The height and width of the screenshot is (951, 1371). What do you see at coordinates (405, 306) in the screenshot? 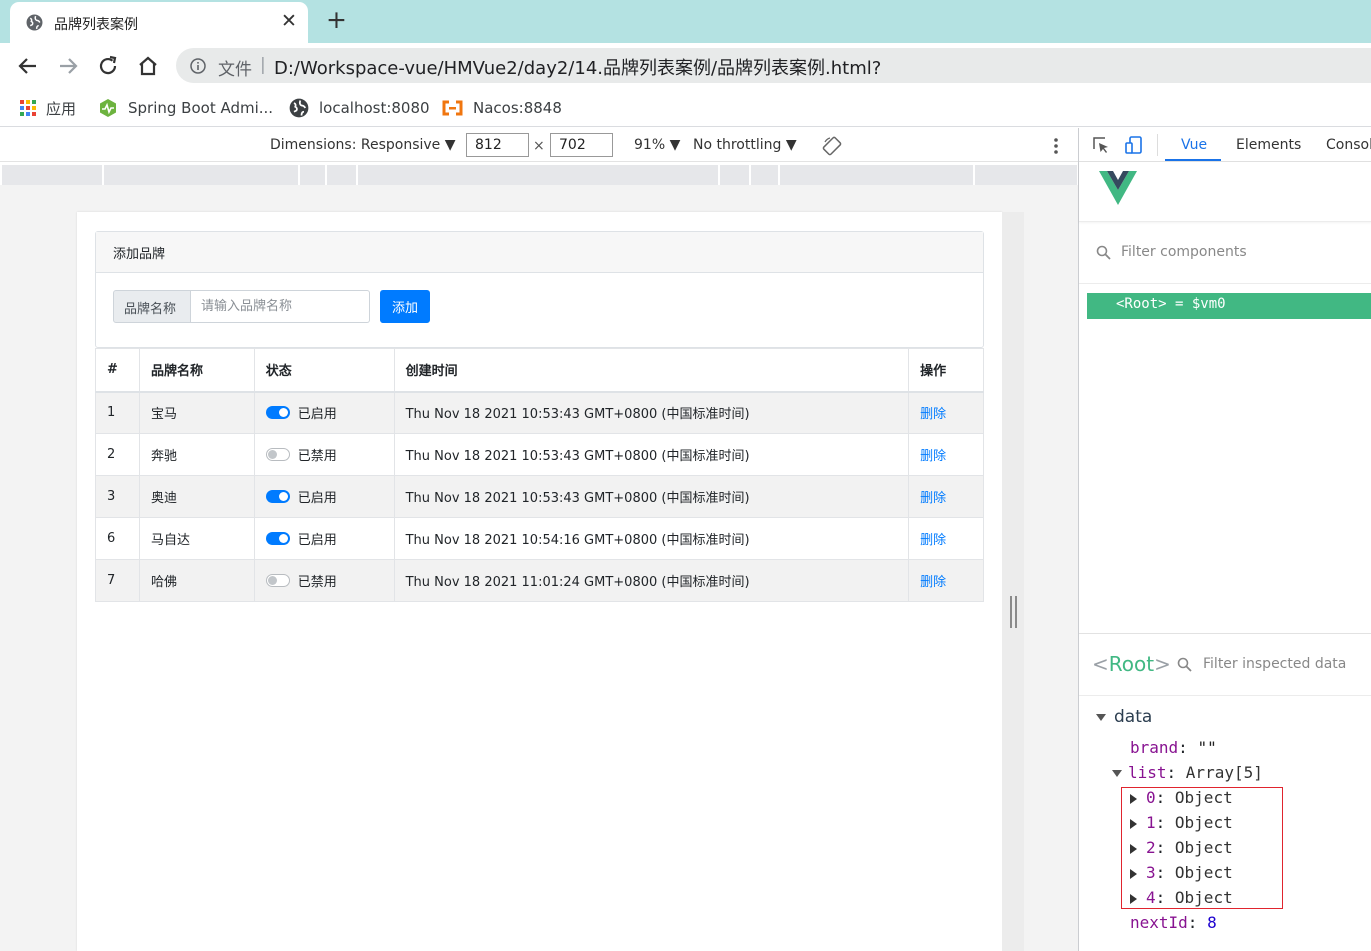
I see `add-brand-button: 添加` at bounding box center [405, 306].